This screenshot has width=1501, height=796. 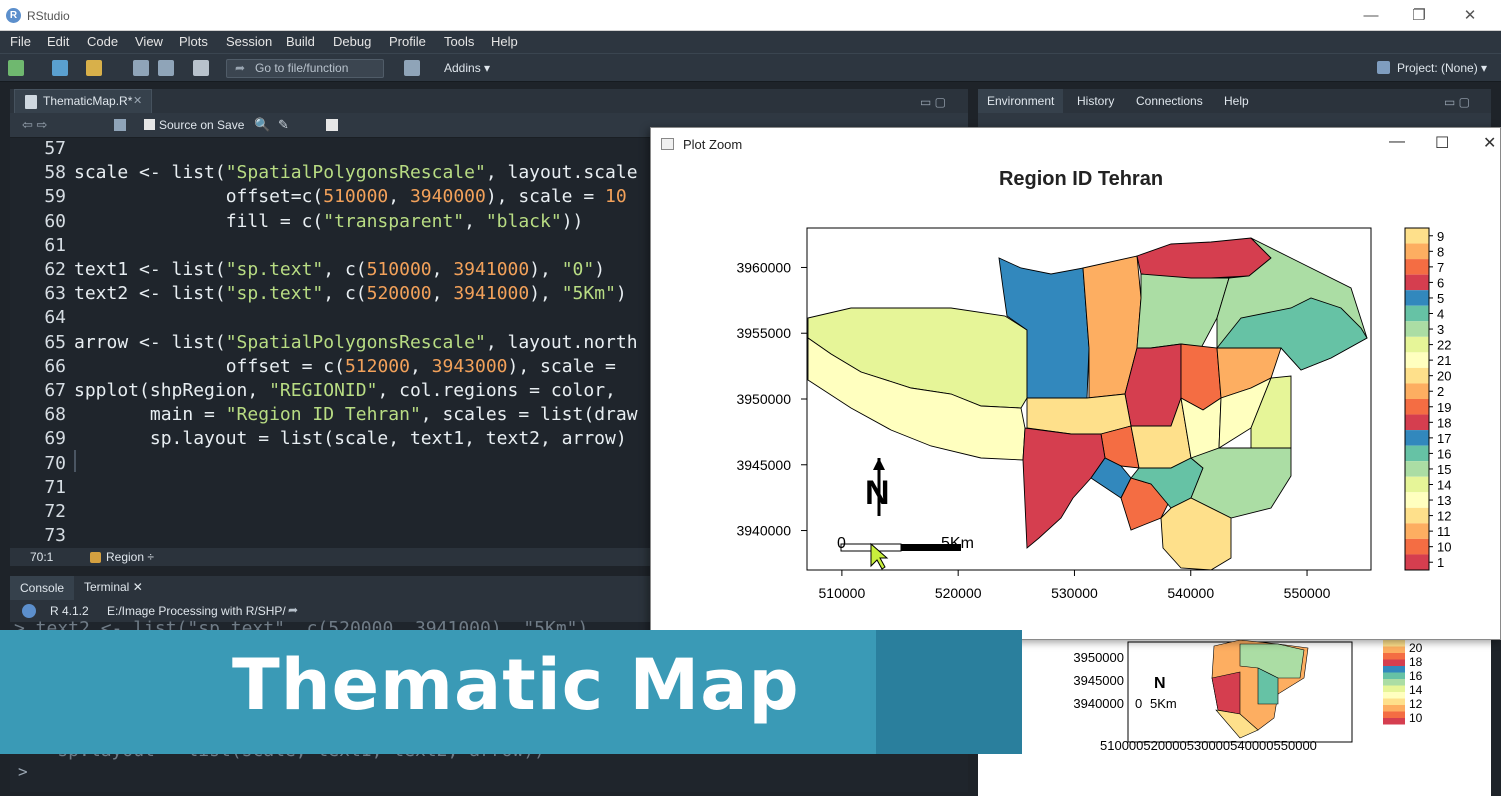 What do you see at coordinates (1190, 593) in the screenshot?
I see `x-tick-label: 540000` at bounding box center [1190, 593].